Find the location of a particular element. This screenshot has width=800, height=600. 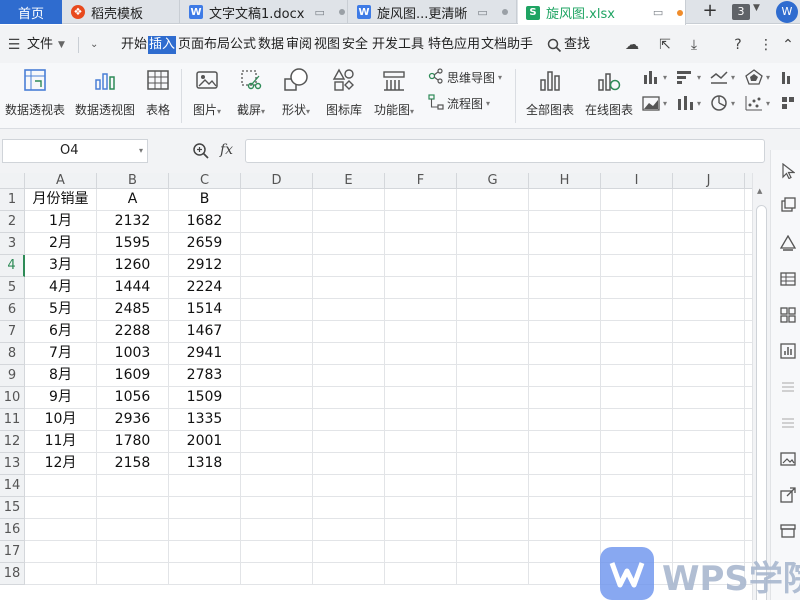

cell: 4月 is located at coordinates (61, 288).